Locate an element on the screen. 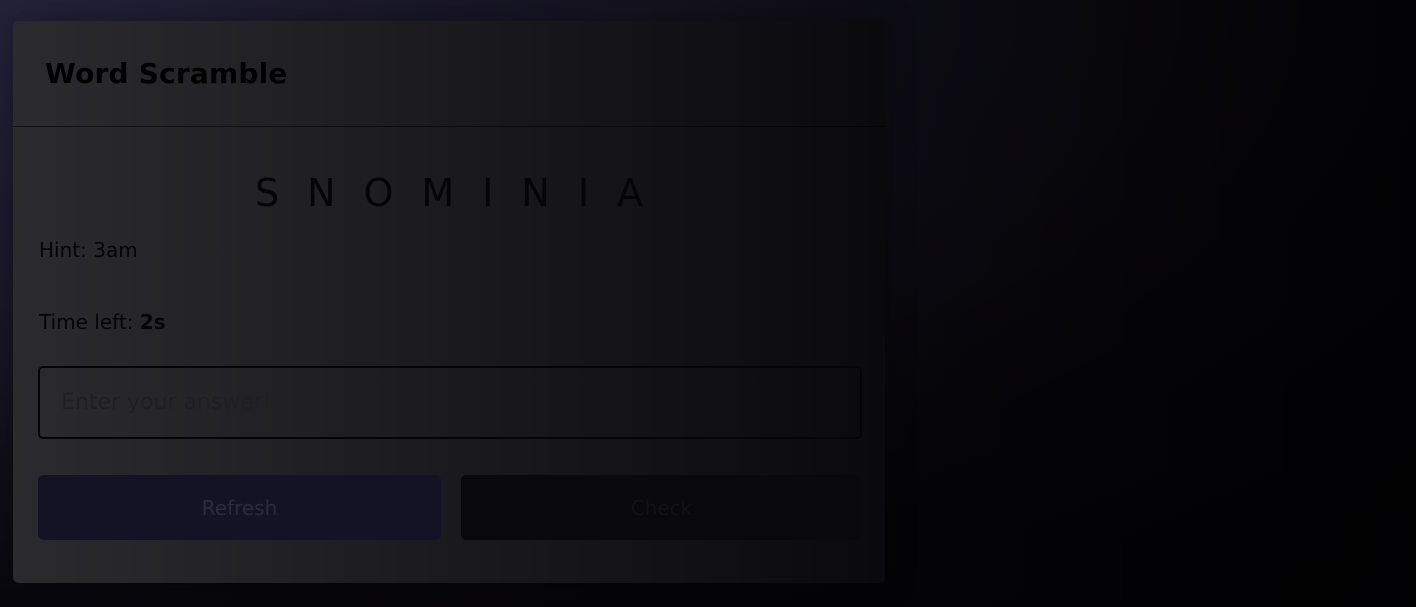 This screenshot has height=607, width=1416. card-header: Word Scramble is located at coordinates (449, 74).